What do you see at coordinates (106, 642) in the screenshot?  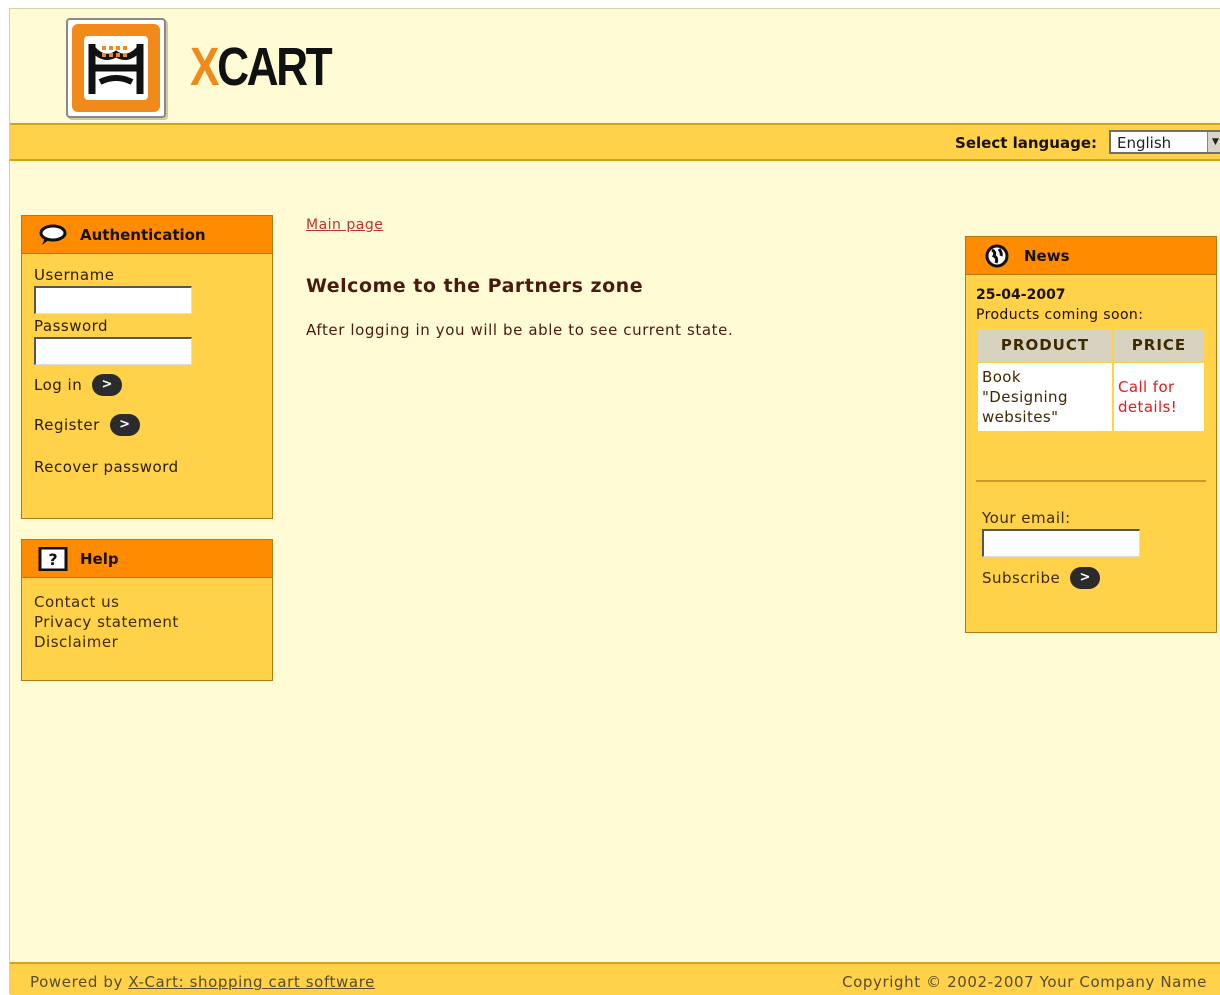 I see `help-link-disclaimer: Disclaimer` at bounding box center [106, 642].